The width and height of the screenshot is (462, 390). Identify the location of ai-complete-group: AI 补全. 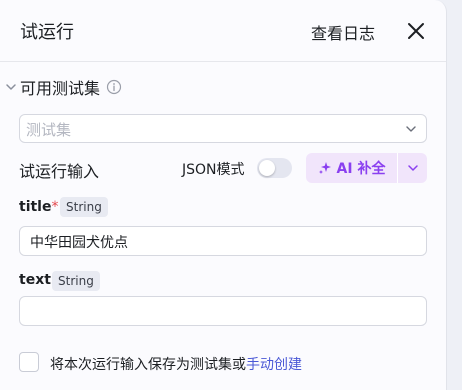
(366, 168).